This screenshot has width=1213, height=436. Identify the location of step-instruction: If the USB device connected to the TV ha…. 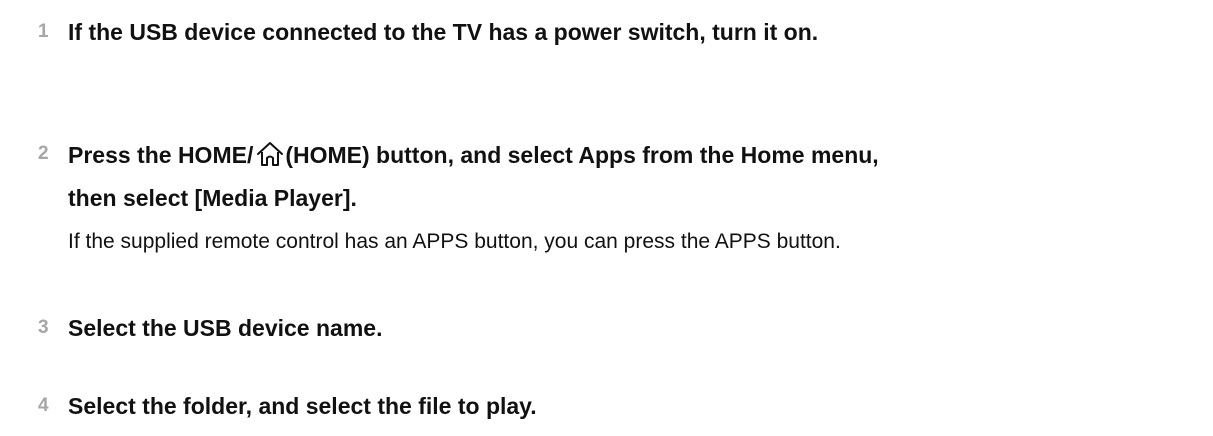
(443, 32).